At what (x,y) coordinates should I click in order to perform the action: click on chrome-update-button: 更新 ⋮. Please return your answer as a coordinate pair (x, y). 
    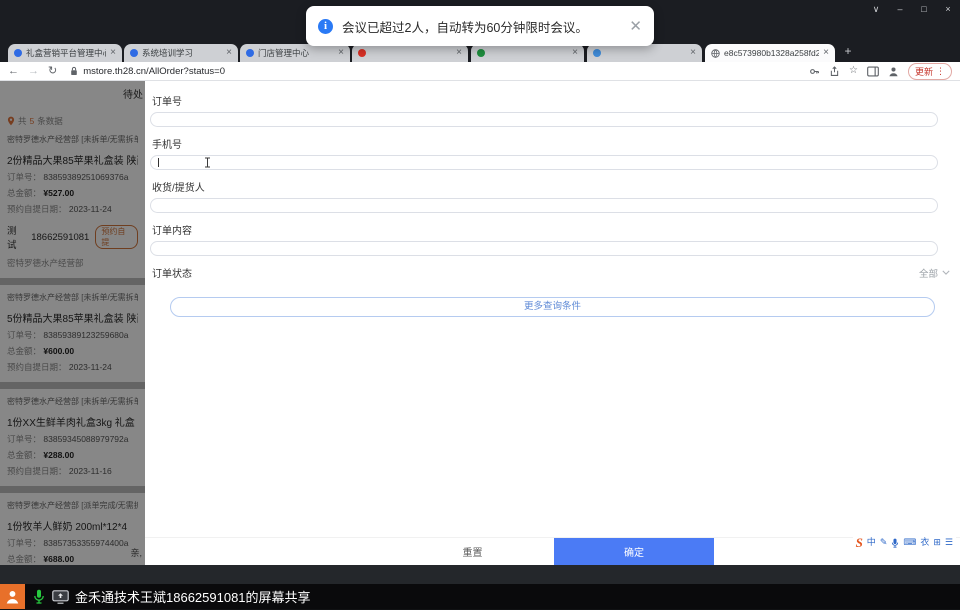
    Looking at the image, I should click on (929, 71).